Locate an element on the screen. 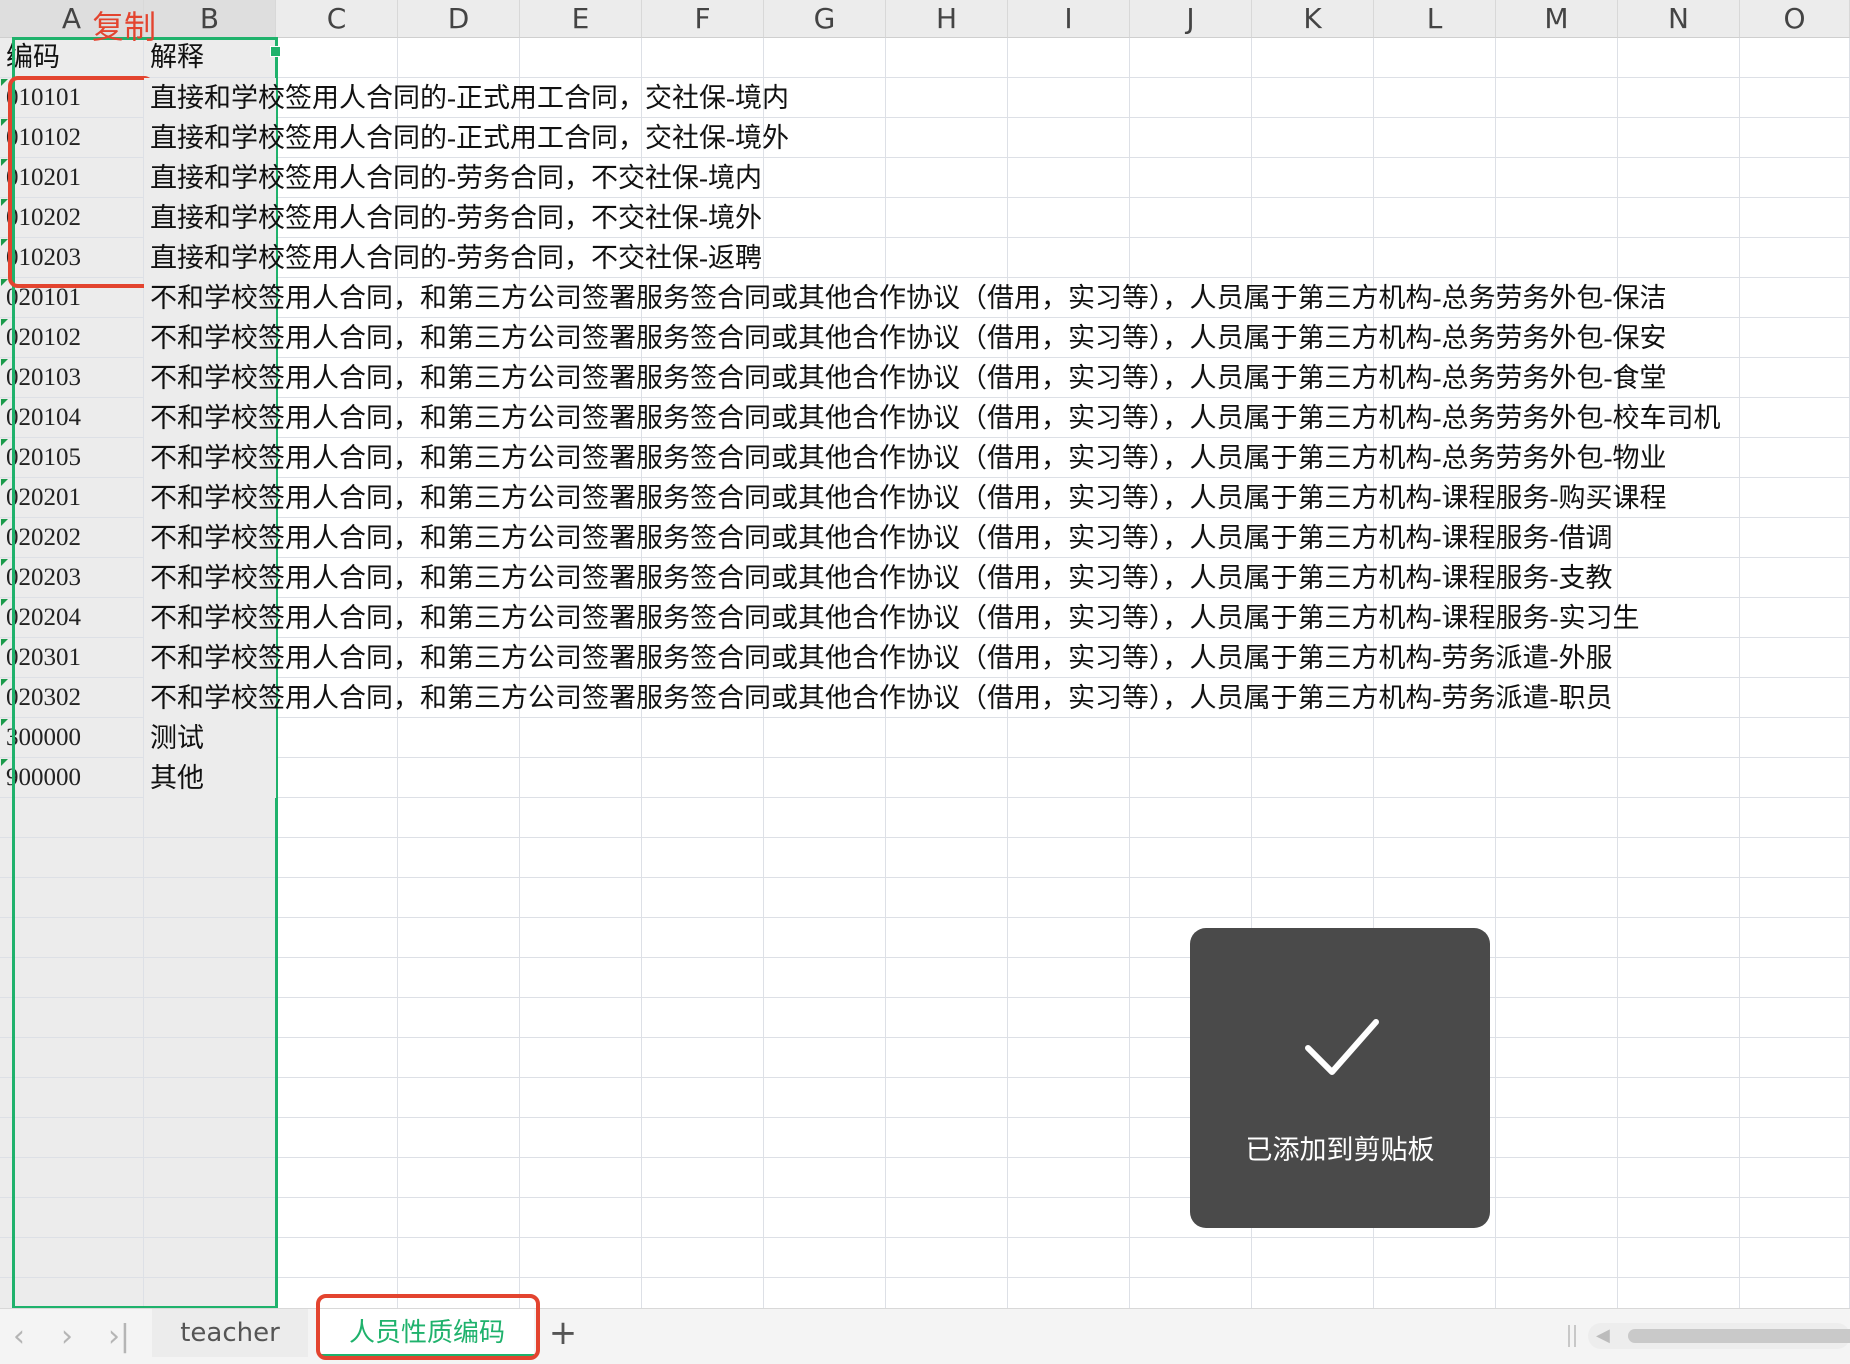  column-header-m: M is located at coordinates (1557, 19).